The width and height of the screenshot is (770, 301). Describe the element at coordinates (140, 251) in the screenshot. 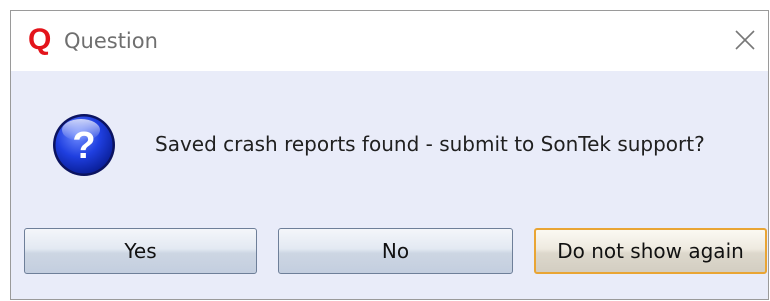

I see `yes-button: Yes` at that location.